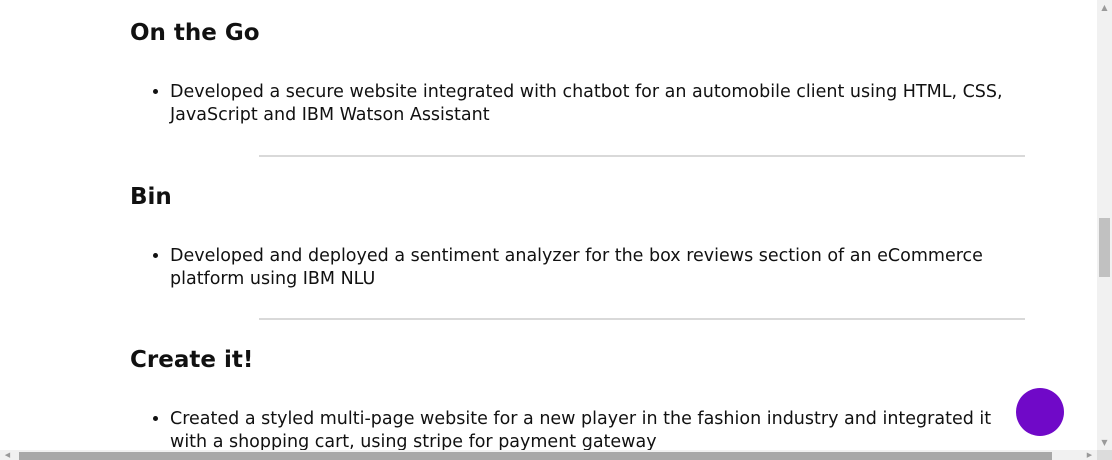 The image size is (1112, 460). Describe the element at coordinates (1089, 455) in the screenshot. I see `scroll-right-arrow-icon: ▶` at that location.